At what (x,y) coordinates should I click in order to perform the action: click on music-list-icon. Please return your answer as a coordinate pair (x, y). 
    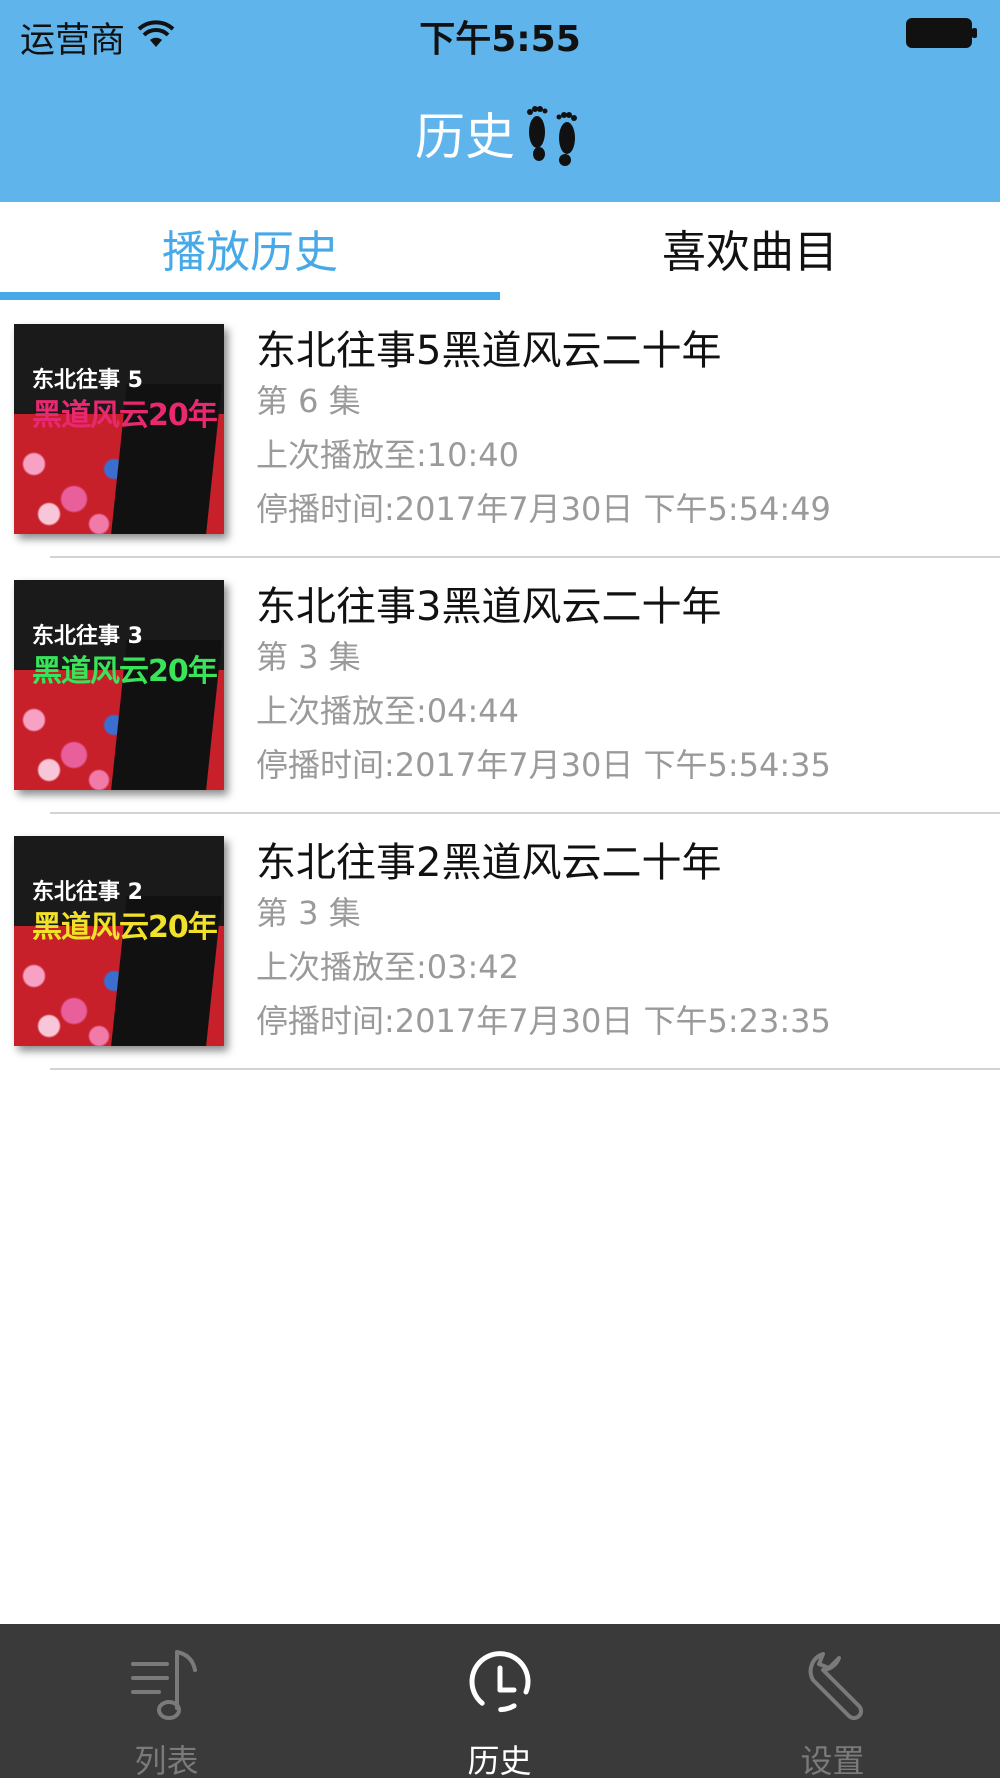
    Looking at the image, I should click on (166, 1686).